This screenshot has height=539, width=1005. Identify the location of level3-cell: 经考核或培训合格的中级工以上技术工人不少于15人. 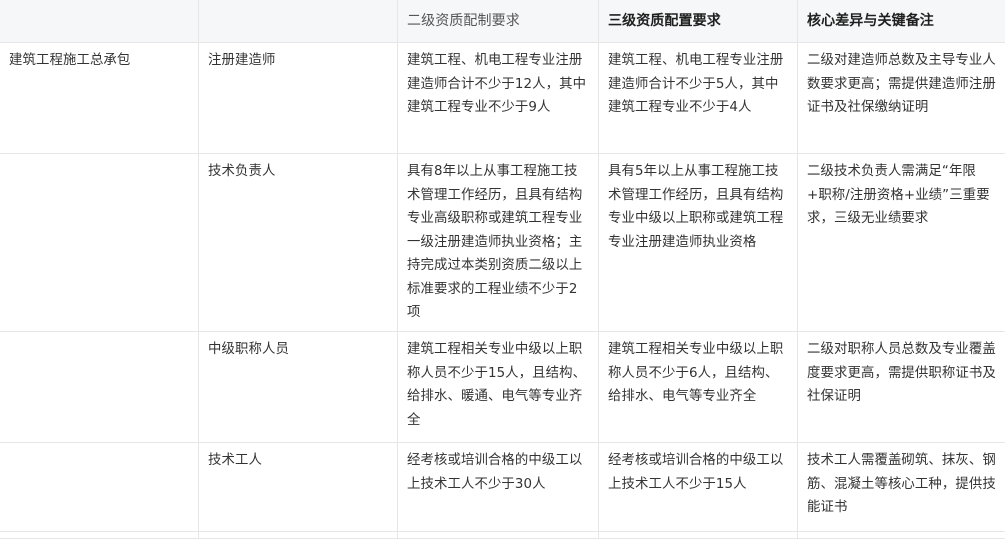
(698, 487).